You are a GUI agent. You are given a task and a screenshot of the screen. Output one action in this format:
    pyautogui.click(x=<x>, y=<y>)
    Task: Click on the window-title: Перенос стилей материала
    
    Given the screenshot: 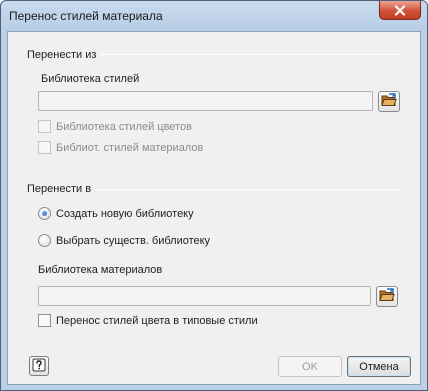 What is the action you would take?
    pyautogui.click(x=86, y=16)
    